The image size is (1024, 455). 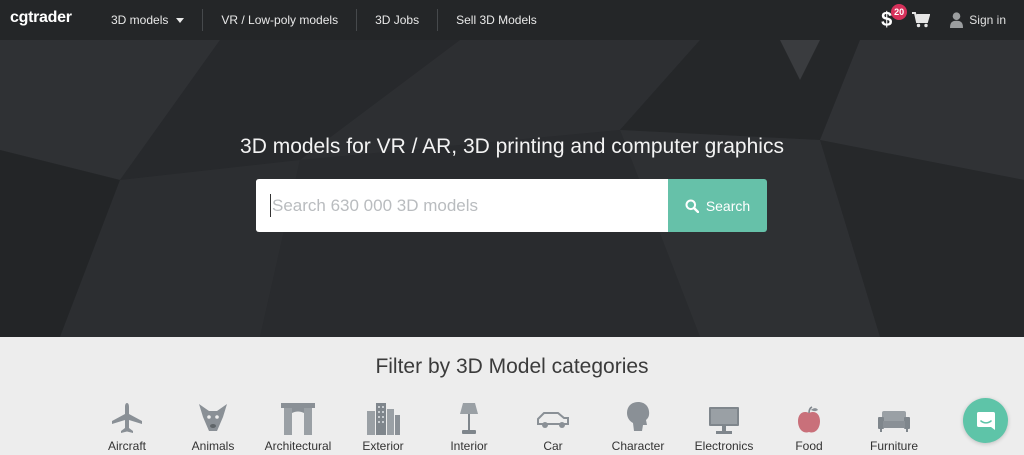 I want to click on category-label: Furniture, so click(x=894, y=446).